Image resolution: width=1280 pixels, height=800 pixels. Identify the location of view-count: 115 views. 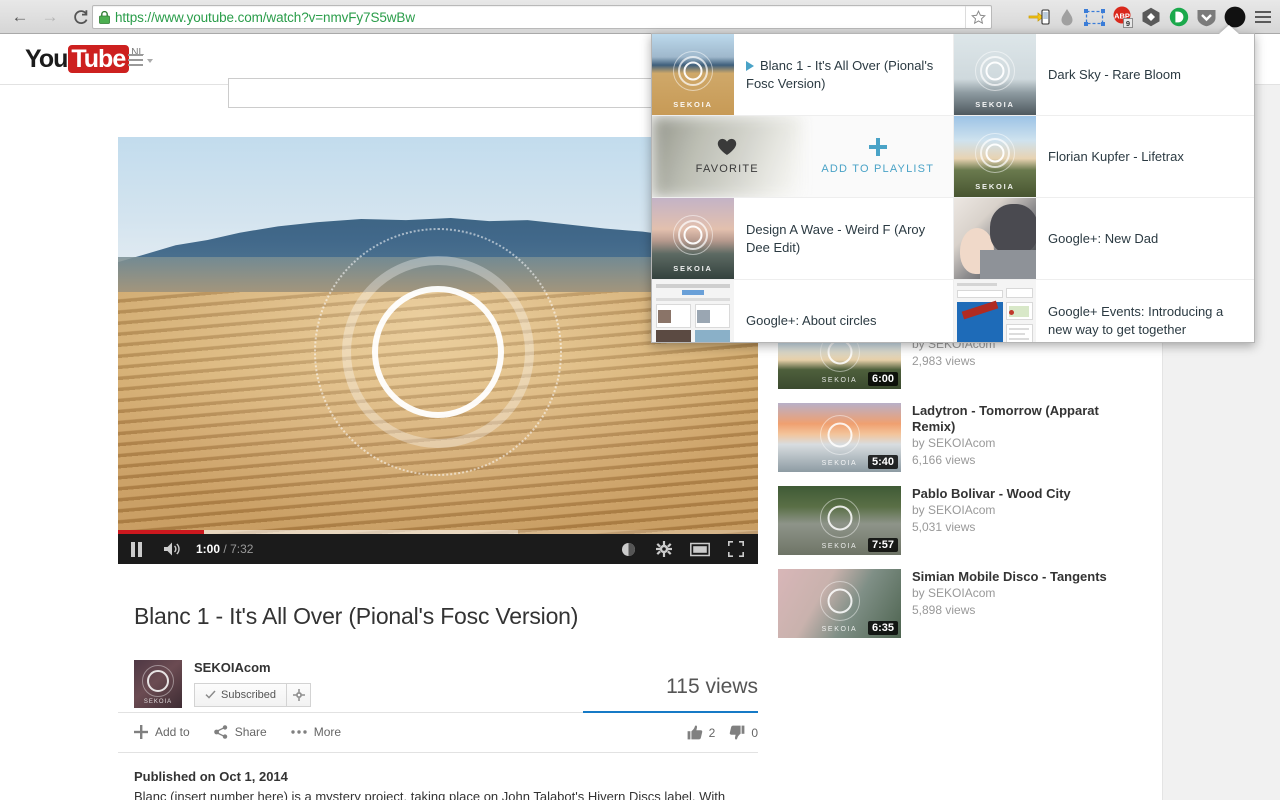
(712, 686).